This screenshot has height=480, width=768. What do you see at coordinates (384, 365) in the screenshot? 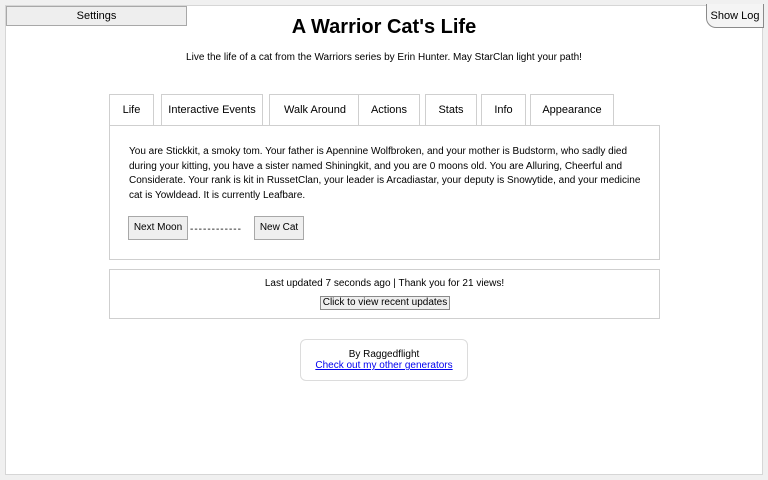
I see `other-generators-link: Check out my other generators` at bounding box center [384, 365].